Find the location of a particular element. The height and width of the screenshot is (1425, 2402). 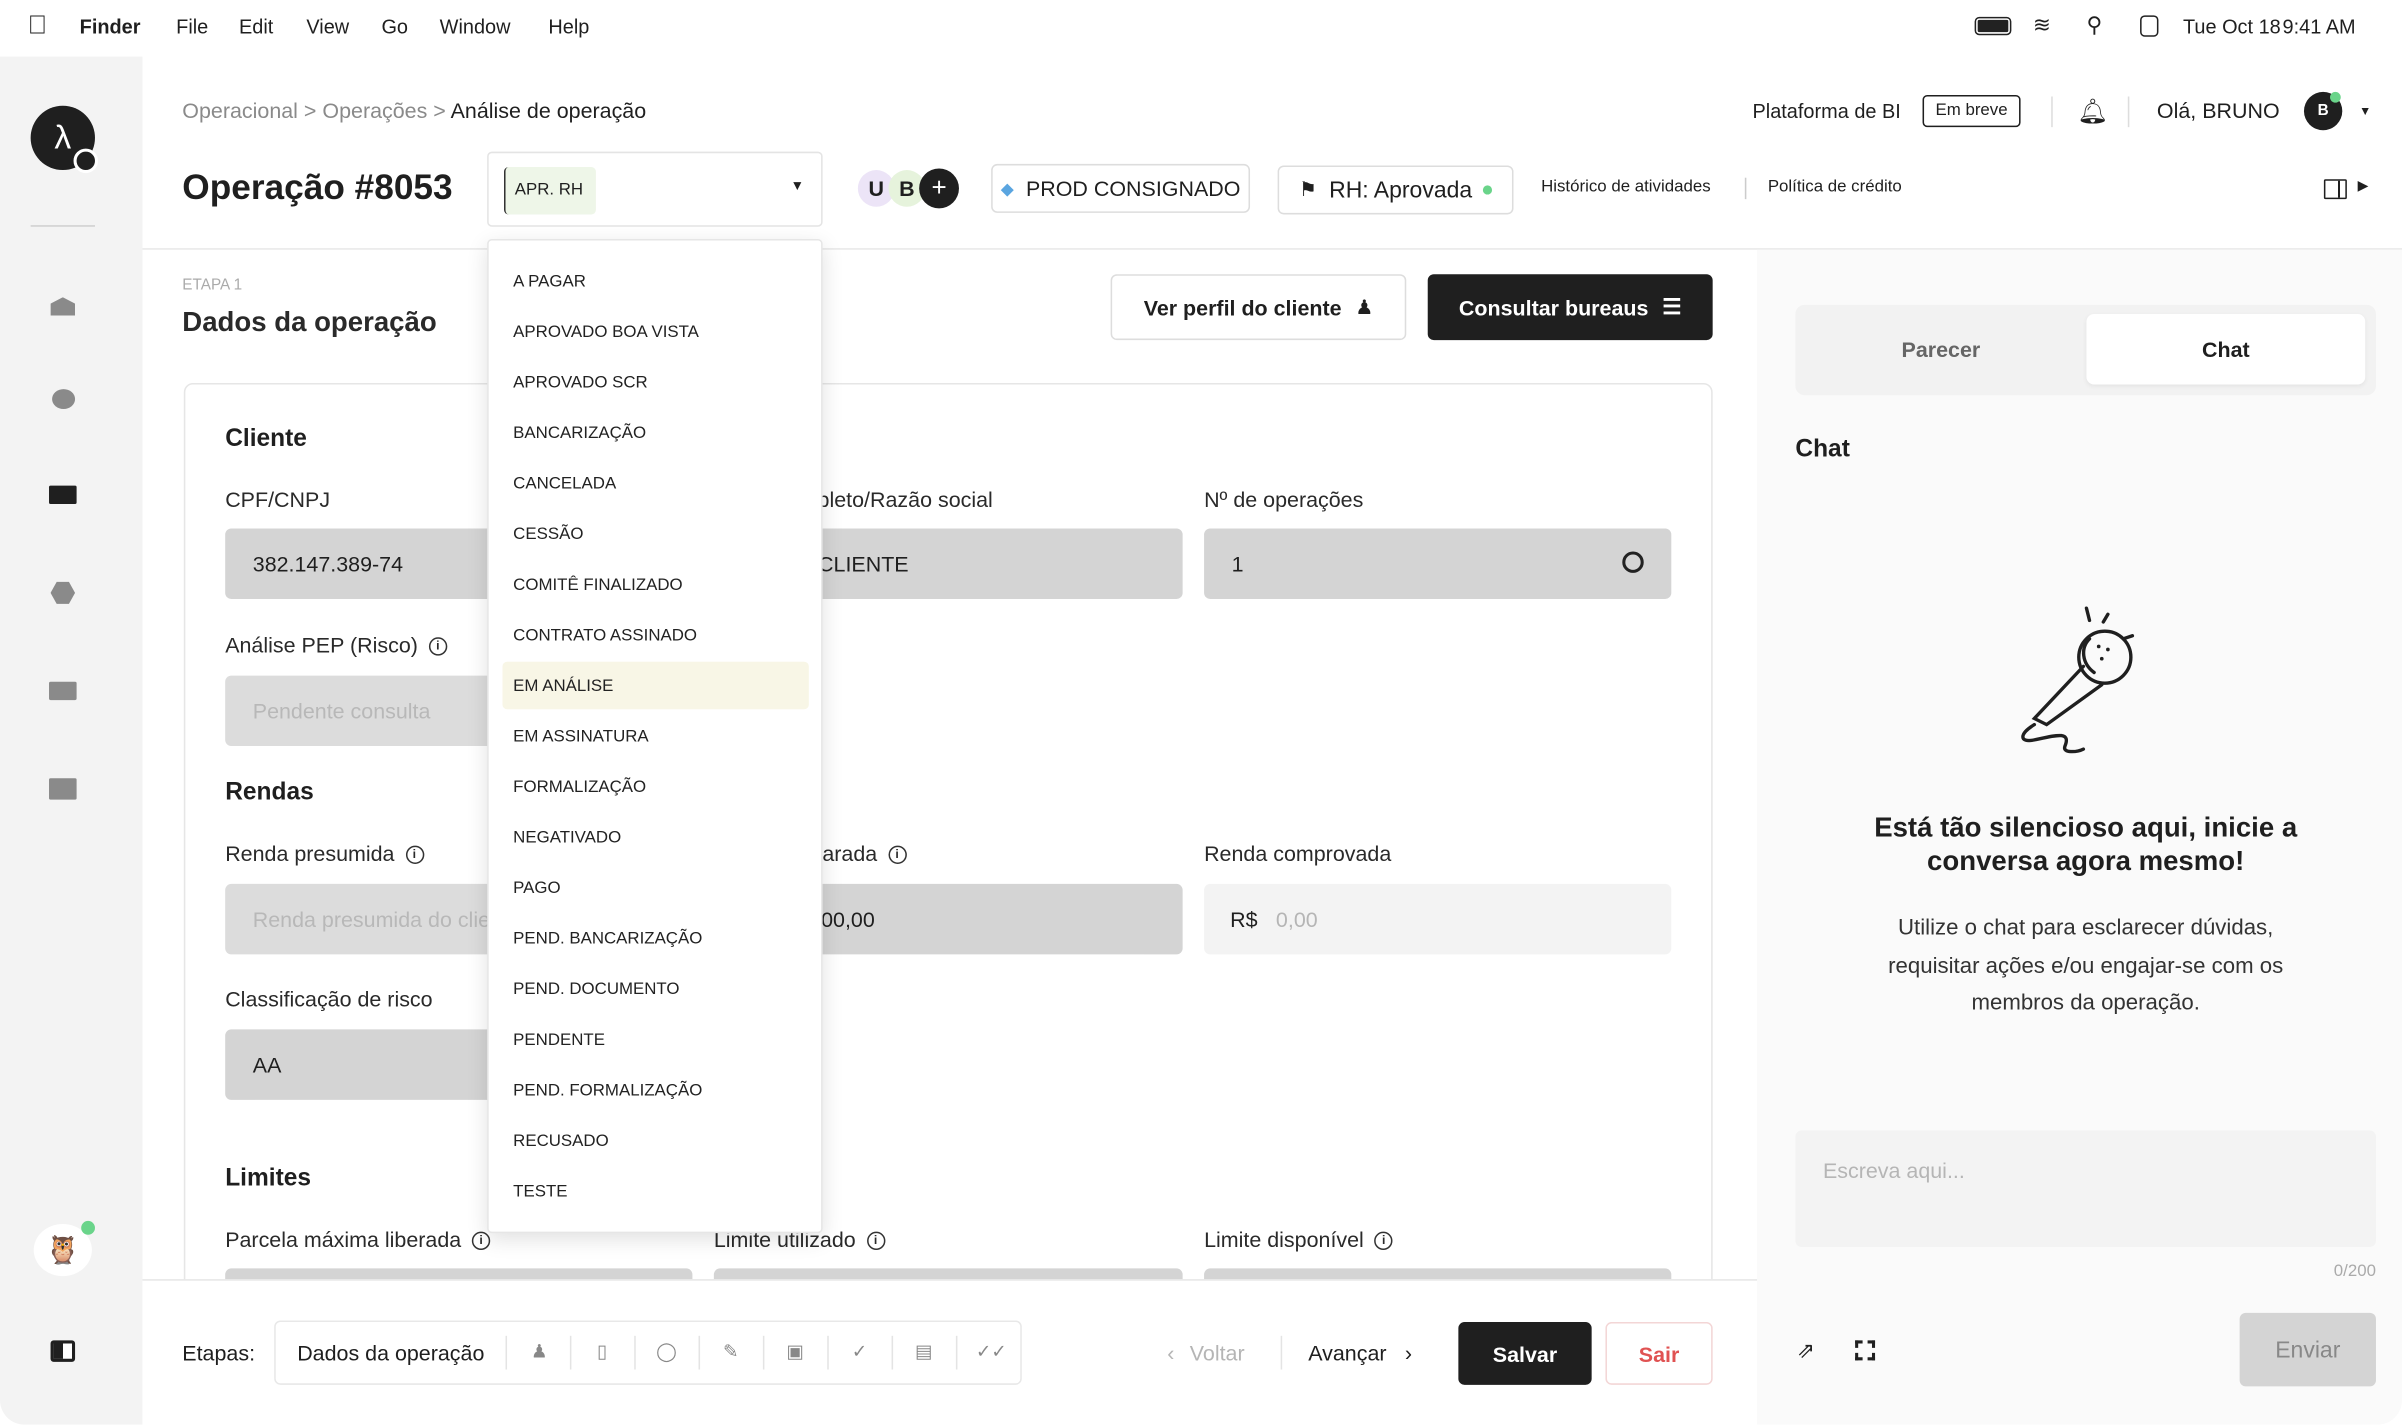

step-check-icon: ✓ is located at coordinates (859, 1350).